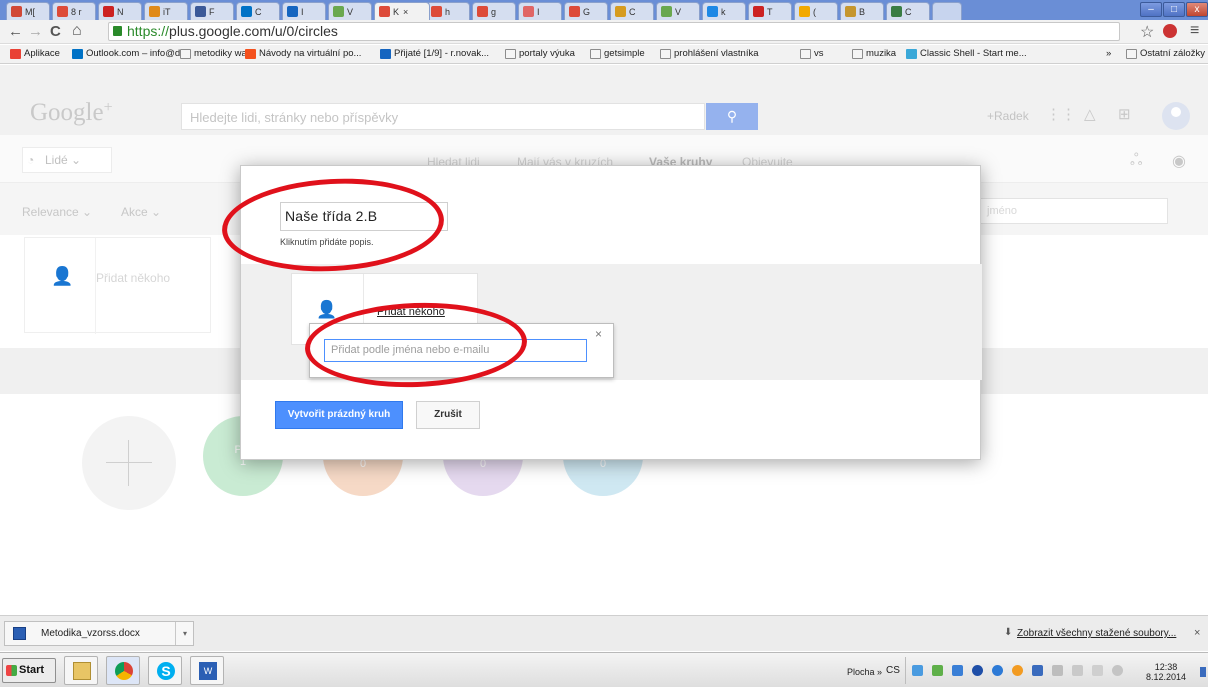 This screenshot has height=687, width=1208. What do you see at coordinates (405, 12) in the screenshot?
I see `tab-close-icon: ×` at bounding box center [405, 12].